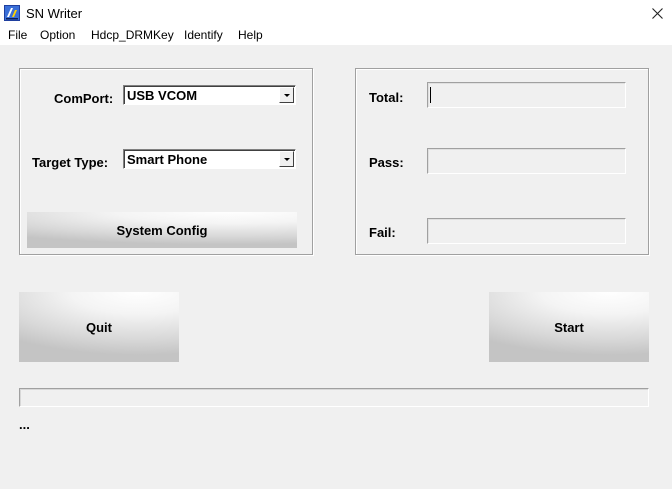 The width and height of the screenshot is (672, 489). I want to click on close-button, so click(657, 13).